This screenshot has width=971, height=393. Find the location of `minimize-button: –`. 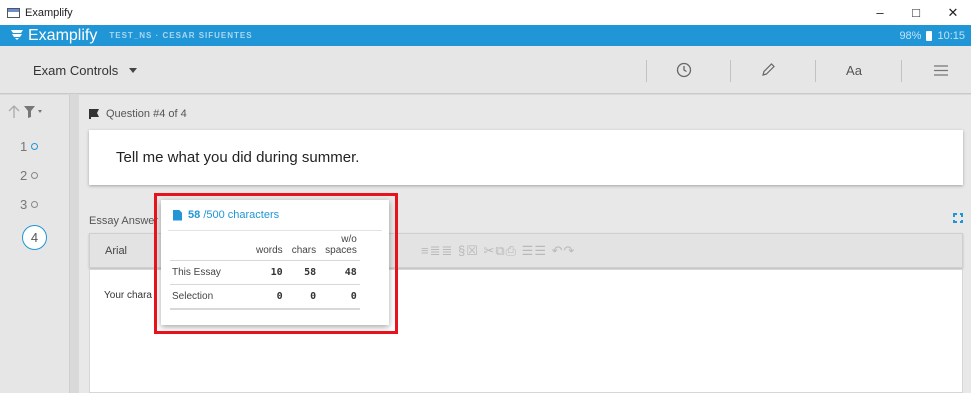

minimize-button: – is located at coordinates (880, 12).